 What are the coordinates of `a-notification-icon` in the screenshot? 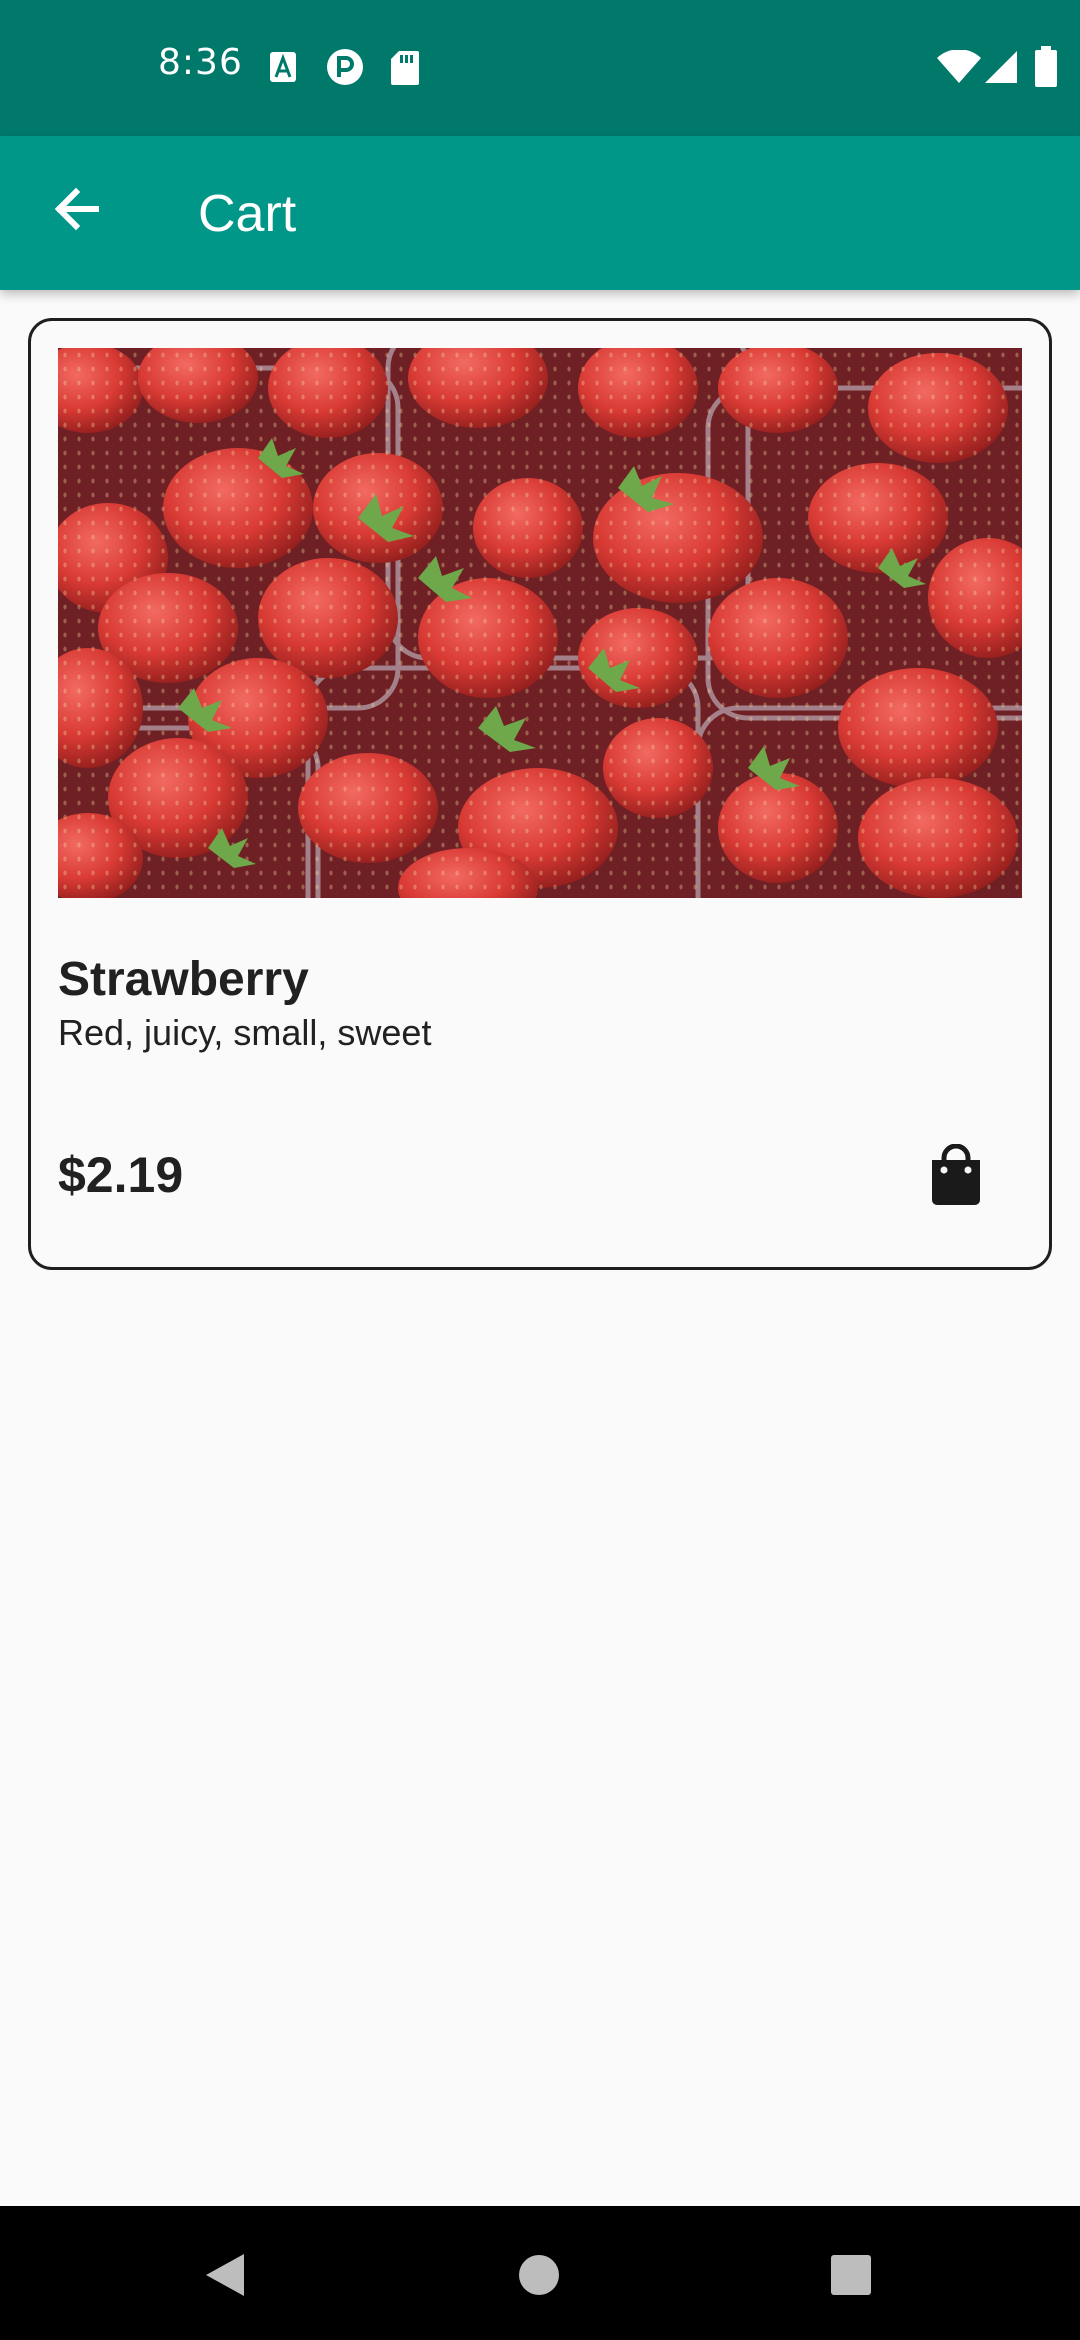 It's located at (283, 67).